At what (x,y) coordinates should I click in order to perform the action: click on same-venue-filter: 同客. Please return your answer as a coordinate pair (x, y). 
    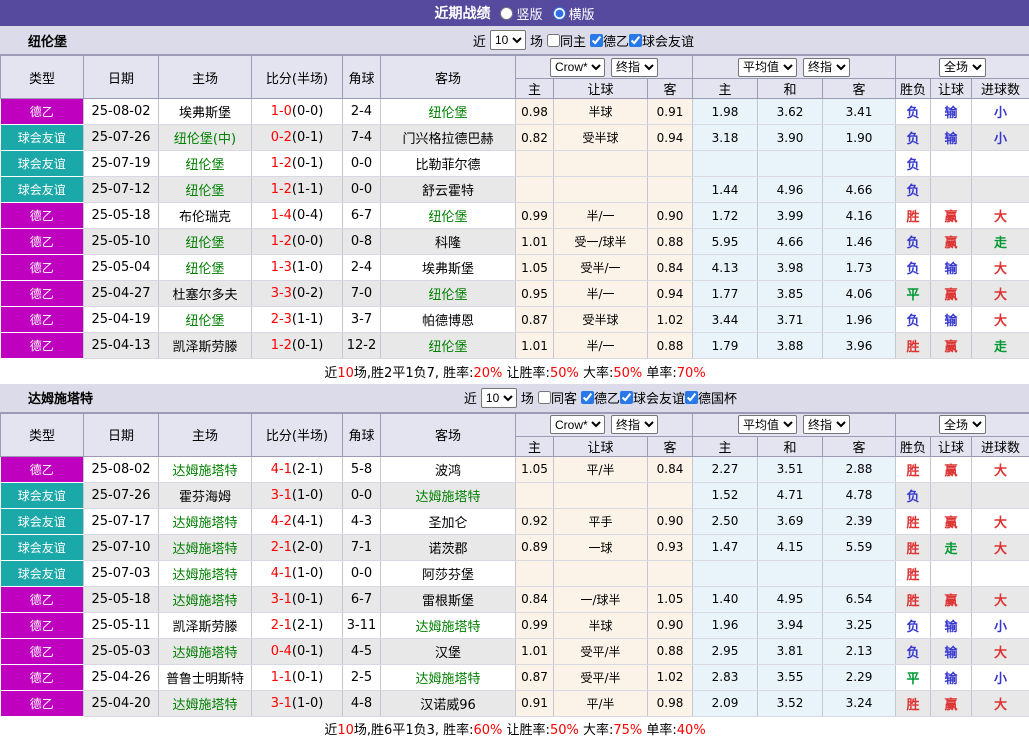
    Looking at the image, I should click on (557, 397).